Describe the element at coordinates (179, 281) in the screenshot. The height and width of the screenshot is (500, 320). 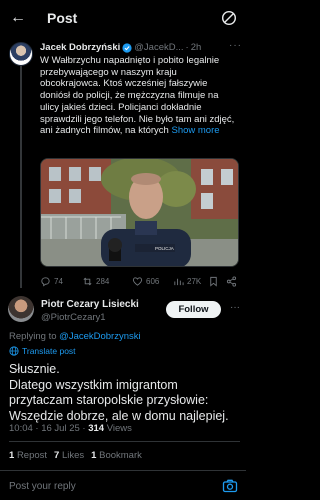
I see `analytics-icon` at that location.